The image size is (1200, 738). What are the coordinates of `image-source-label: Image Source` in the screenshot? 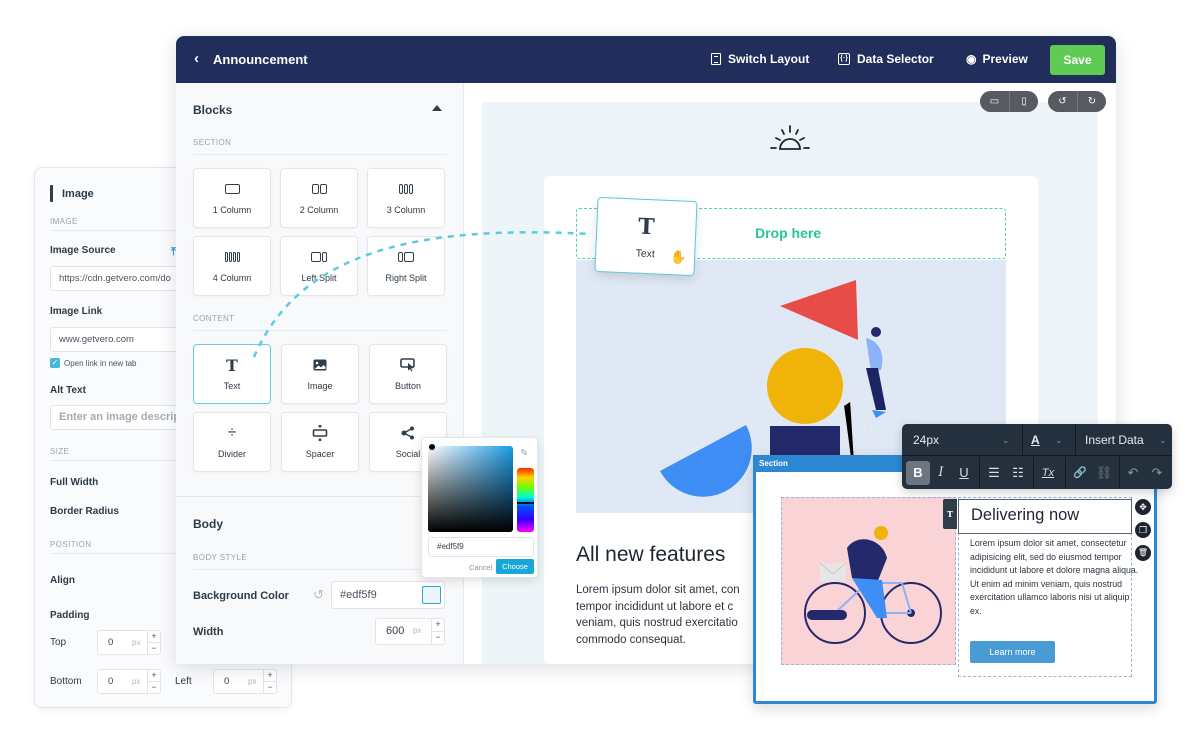 It's located at (83, 250).